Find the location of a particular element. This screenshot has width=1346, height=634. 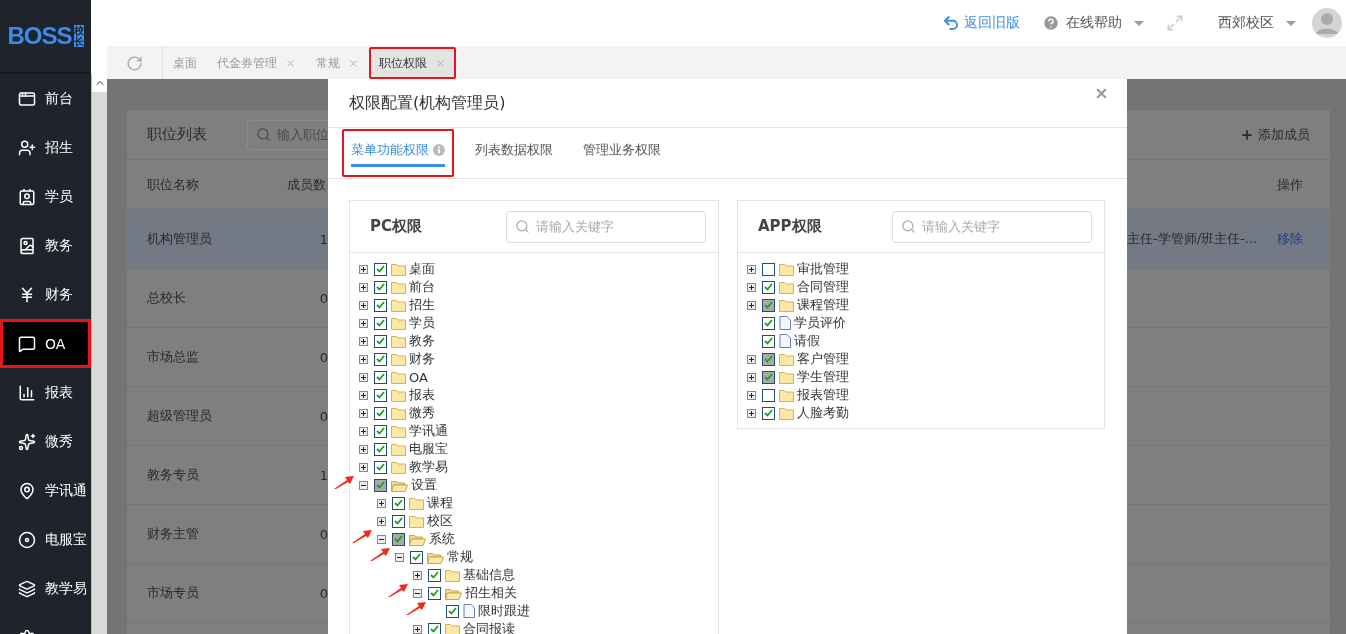

nav-item: 教务 is located at coordinates (45, 245).